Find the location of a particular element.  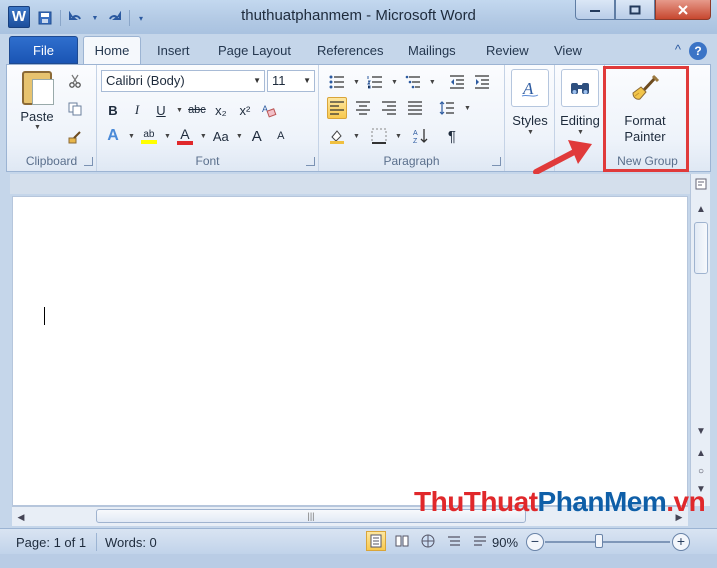

bullets-icon is located at coordinates (337, 82).